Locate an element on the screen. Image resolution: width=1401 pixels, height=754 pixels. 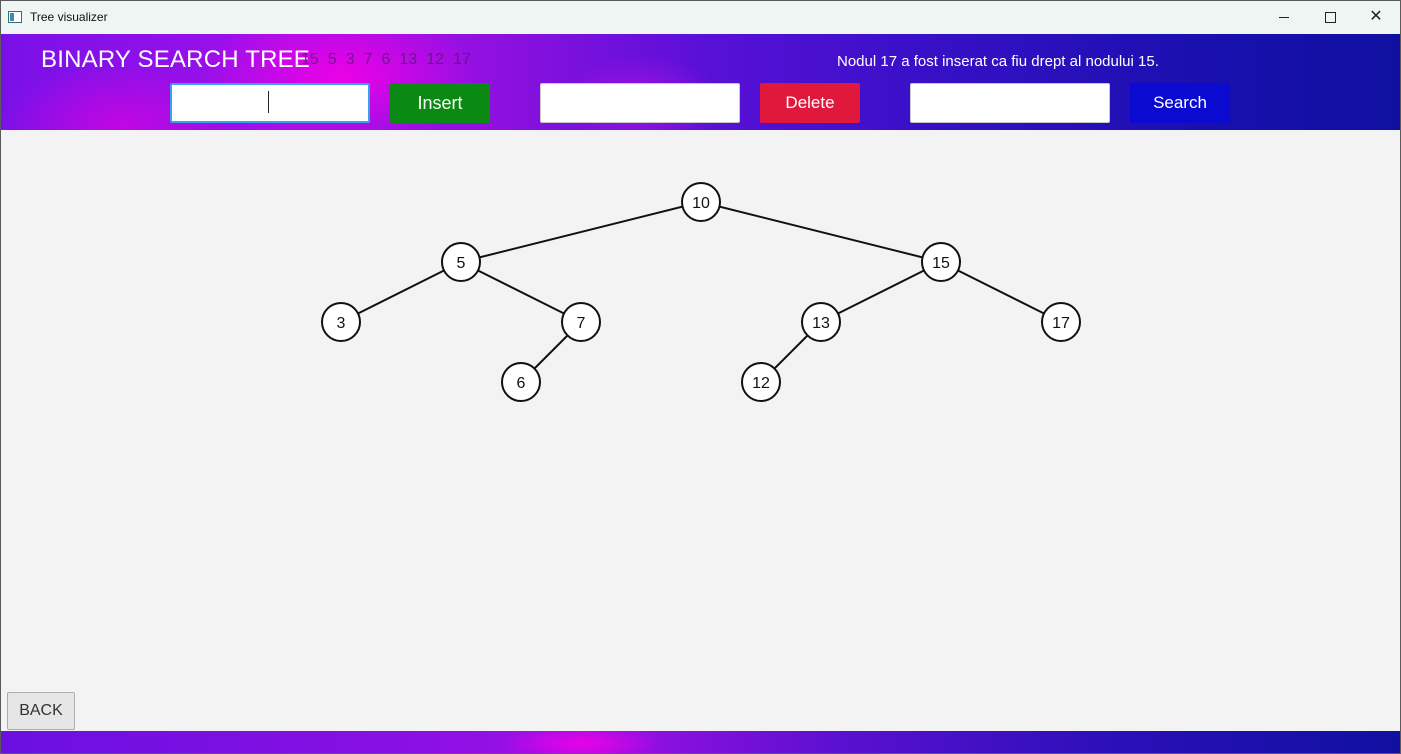
insert-button: Insert is located at coordinates (440, 103).